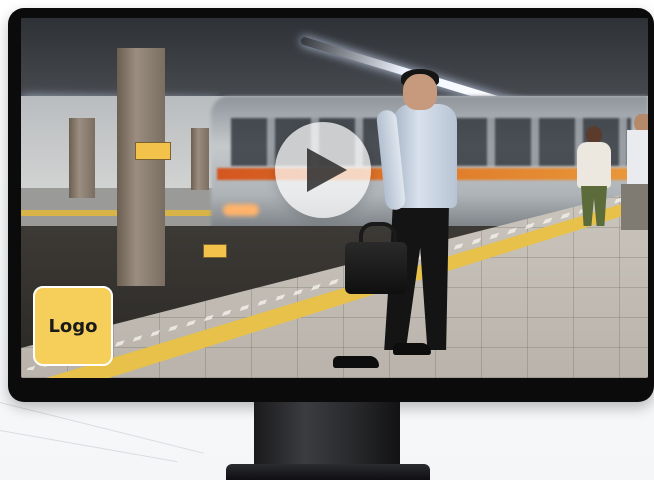 This screenshot has width=654, height=480. Describe the element at coordinates (376, 268) in the screenshot. I see `briefcase` at that location.